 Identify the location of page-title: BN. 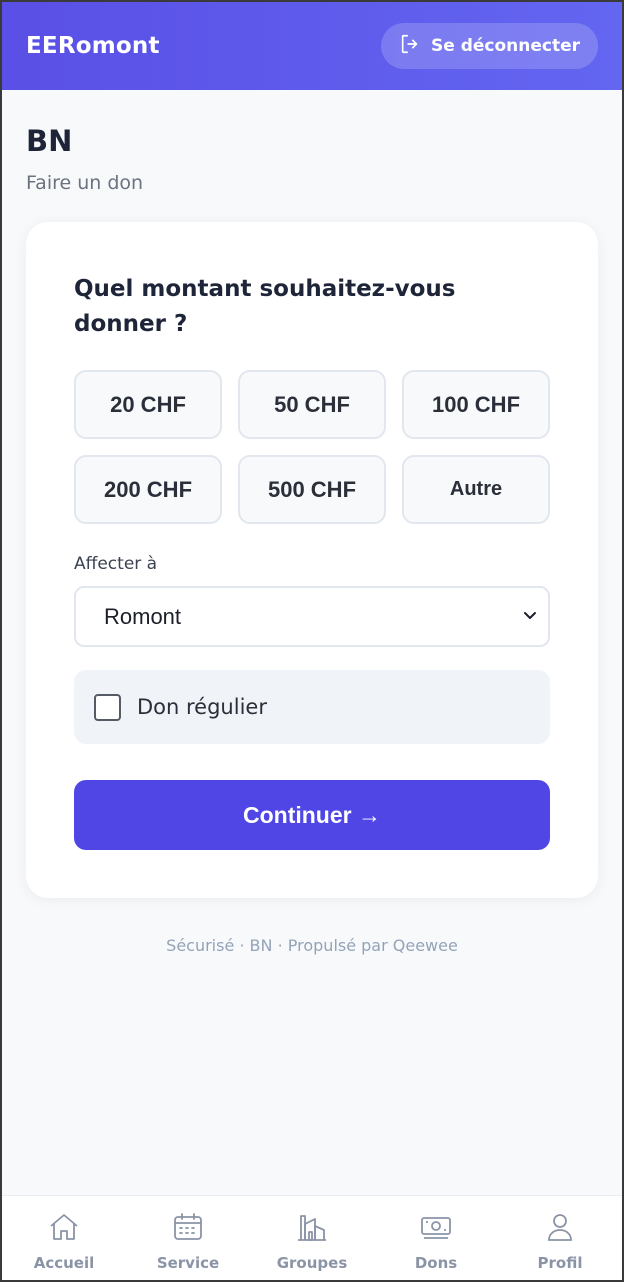
(49, 141).